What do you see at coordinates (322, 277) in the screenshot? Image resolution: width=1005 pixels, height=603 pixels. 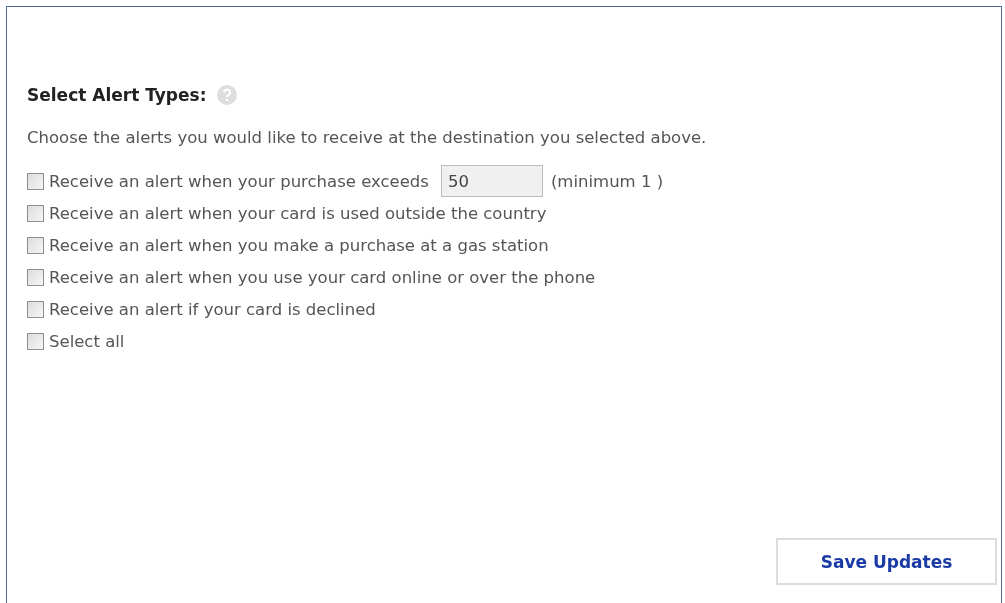 I see `option-label: Receive an alert when you use your card online or over the phone` at bounding box center [322, 277].